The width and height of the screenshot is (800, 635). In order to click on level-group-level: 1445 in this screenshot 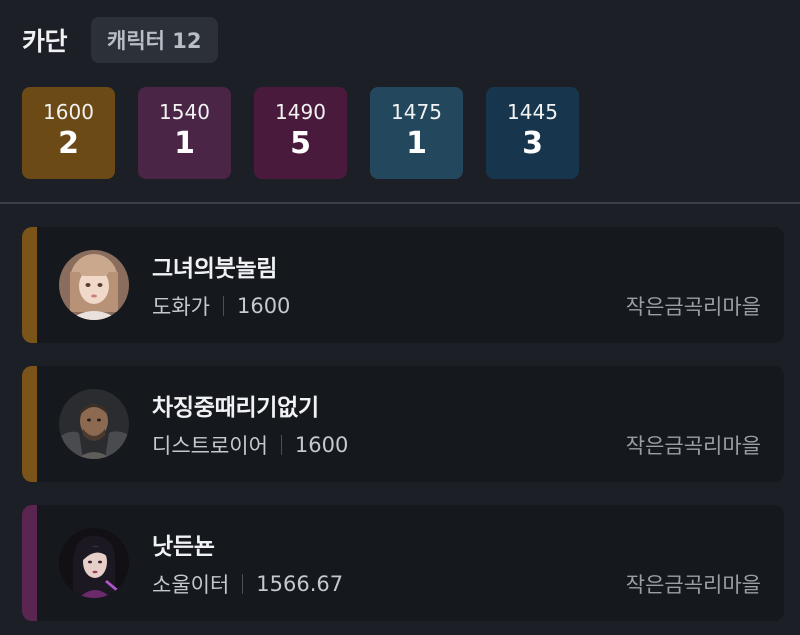, I will do `click(532, 112)`.